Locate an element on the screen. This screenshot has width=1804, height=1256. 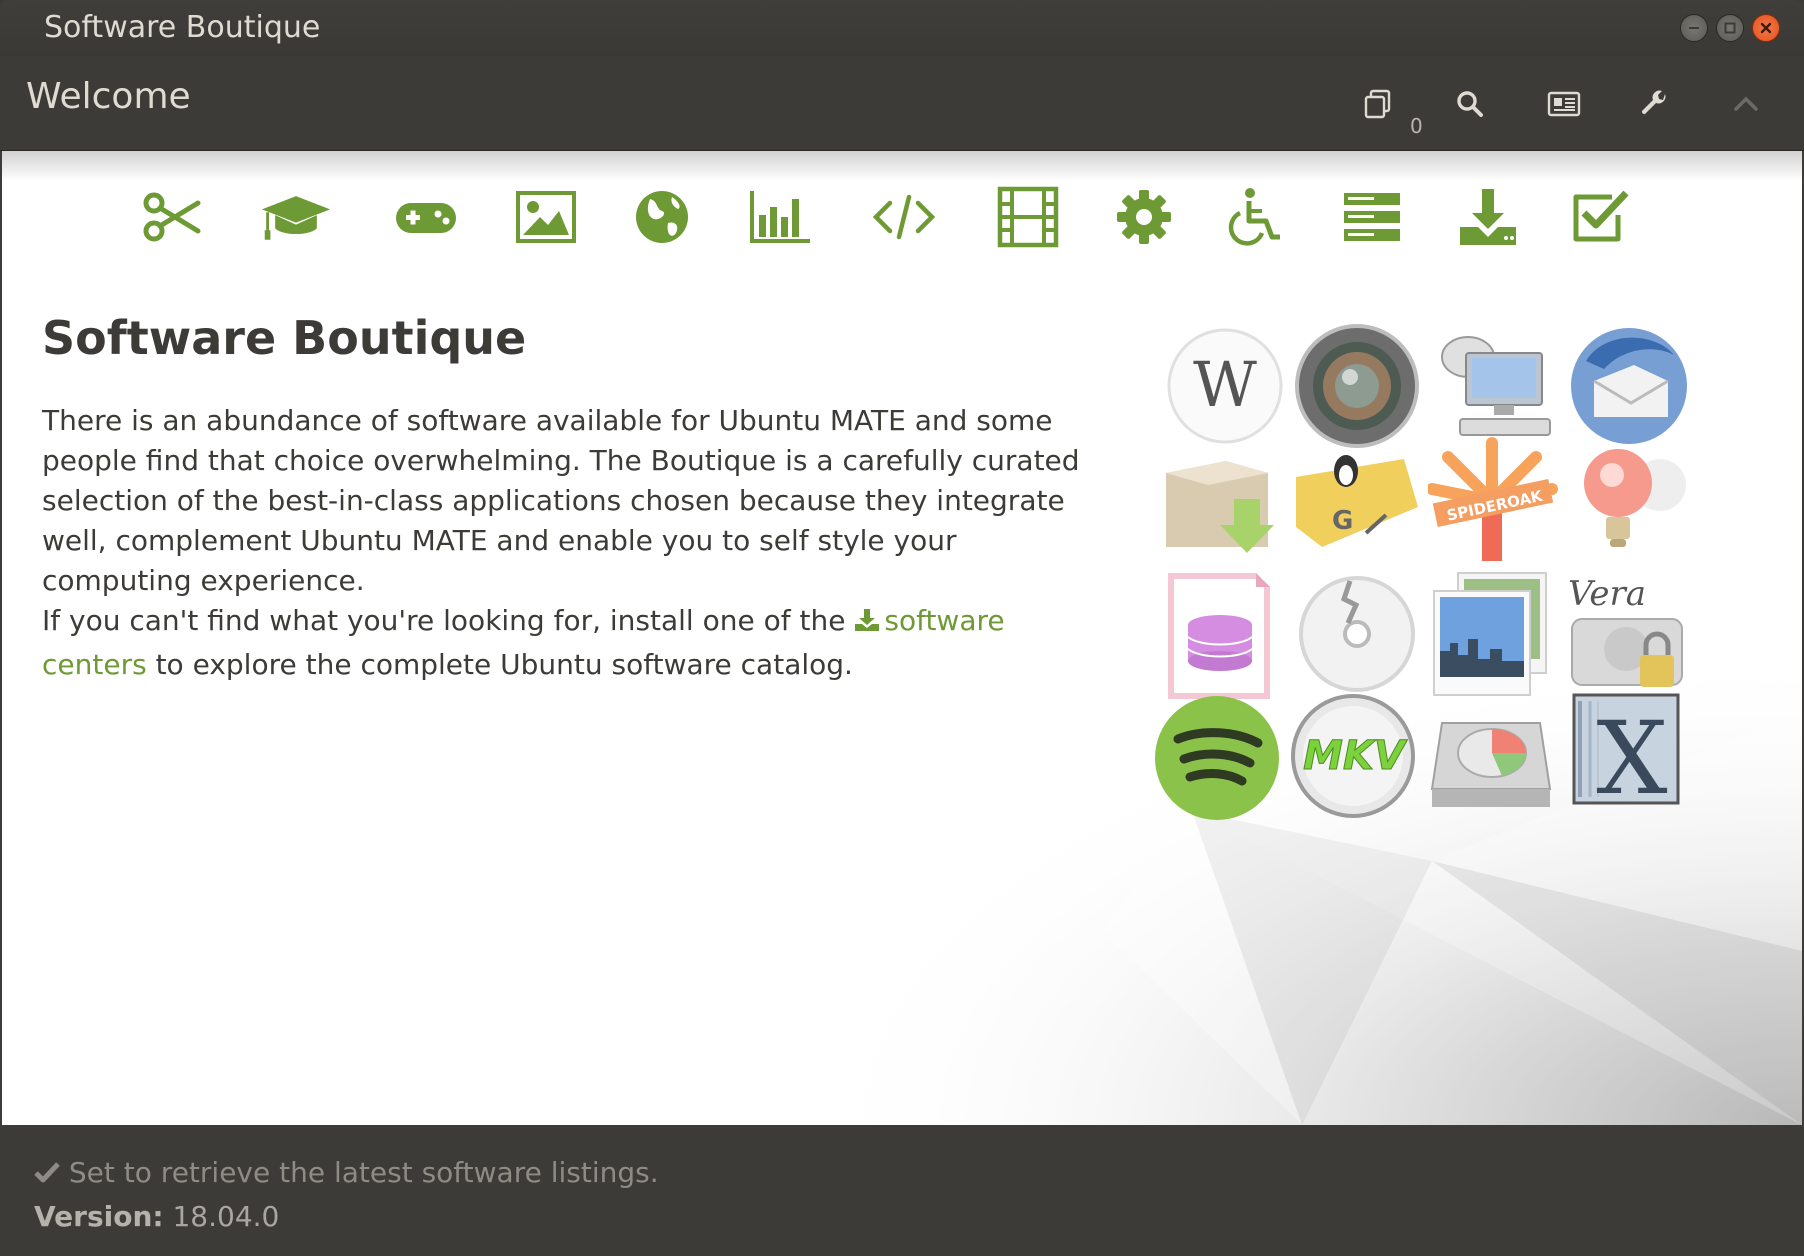
film-icon is located at coordinates (1028, 217).